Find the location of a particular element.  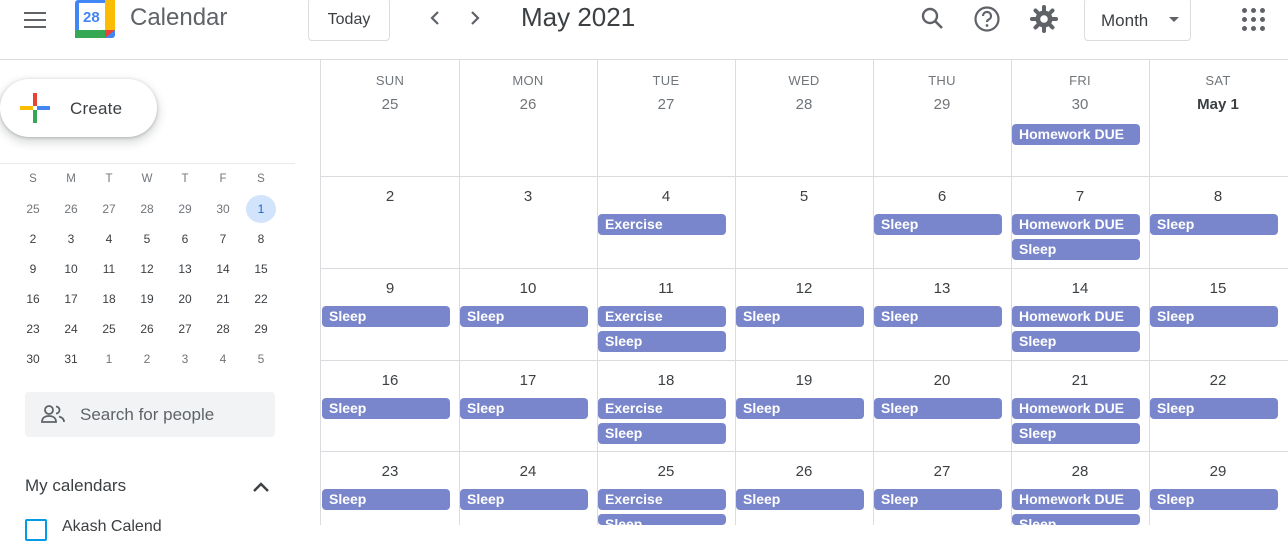

mini-calendar-day: 14 is located at coordinates (223, 269).